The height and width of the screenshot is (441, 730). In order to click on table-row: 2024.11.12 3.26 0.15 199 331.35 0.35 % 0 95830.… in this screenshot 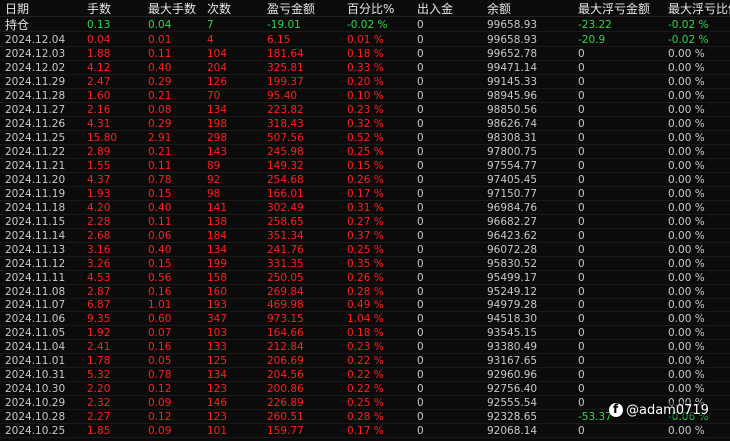, I will do `click(365, 264)`.